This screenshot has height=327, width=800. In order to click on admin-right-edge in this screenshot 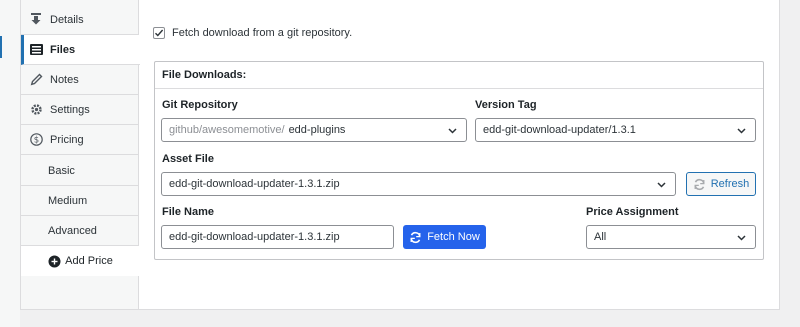, I will do `click(790, 163)`.